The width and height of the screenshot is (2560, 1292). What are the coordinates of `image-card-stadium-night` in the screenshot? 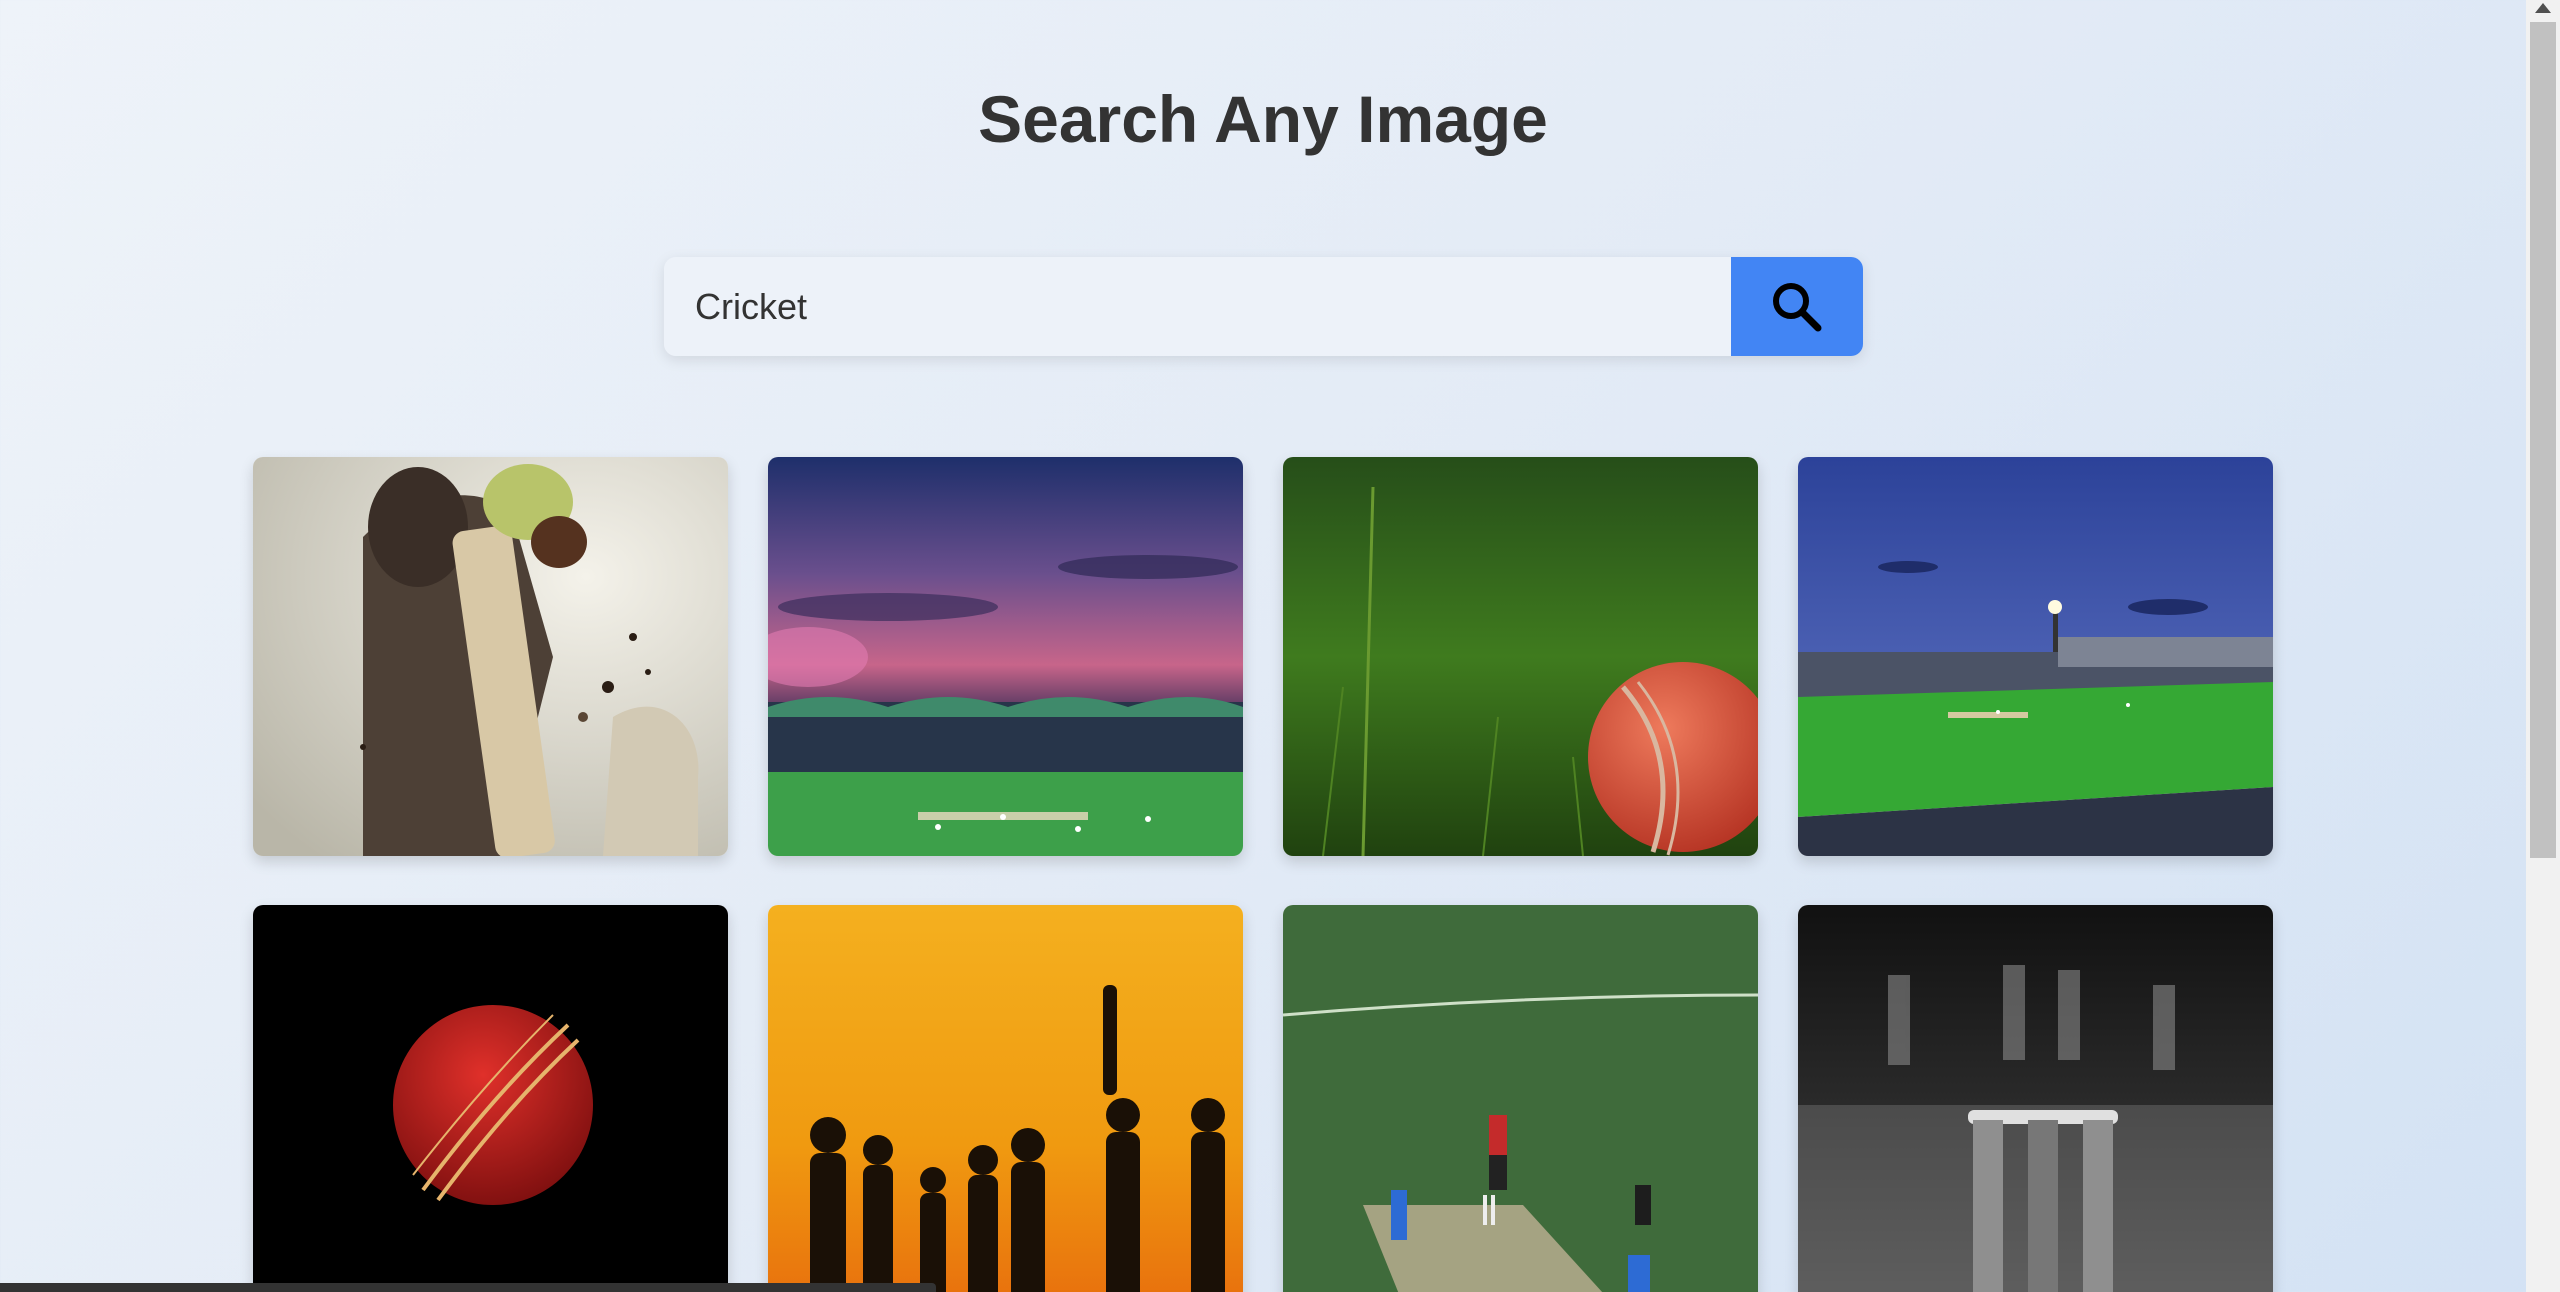 It's located at (2035, 656).